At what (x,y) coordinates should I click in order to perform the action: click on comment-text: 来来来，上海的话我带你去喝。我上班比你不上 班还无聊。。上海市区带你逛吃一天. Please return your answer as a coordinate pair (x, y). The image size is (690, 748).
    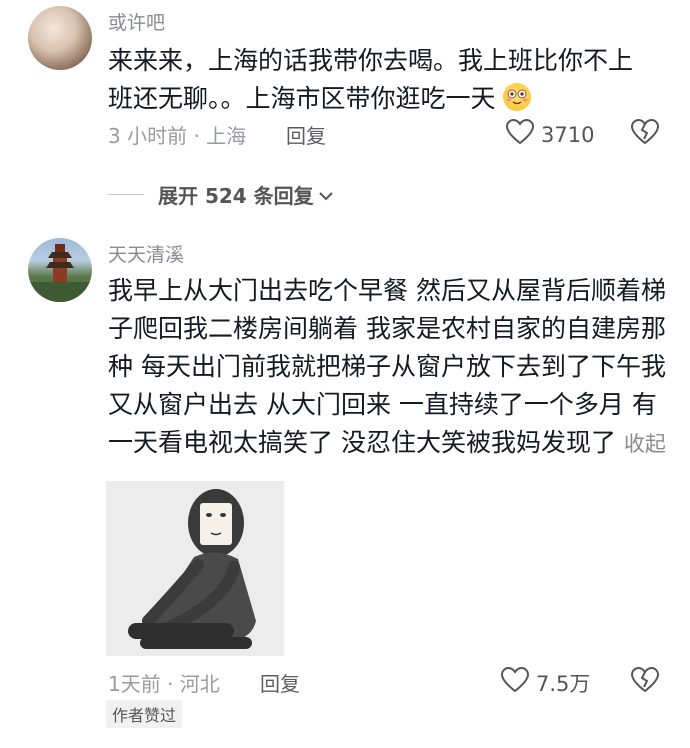
    Looking at the image, I should click on (388, 80).